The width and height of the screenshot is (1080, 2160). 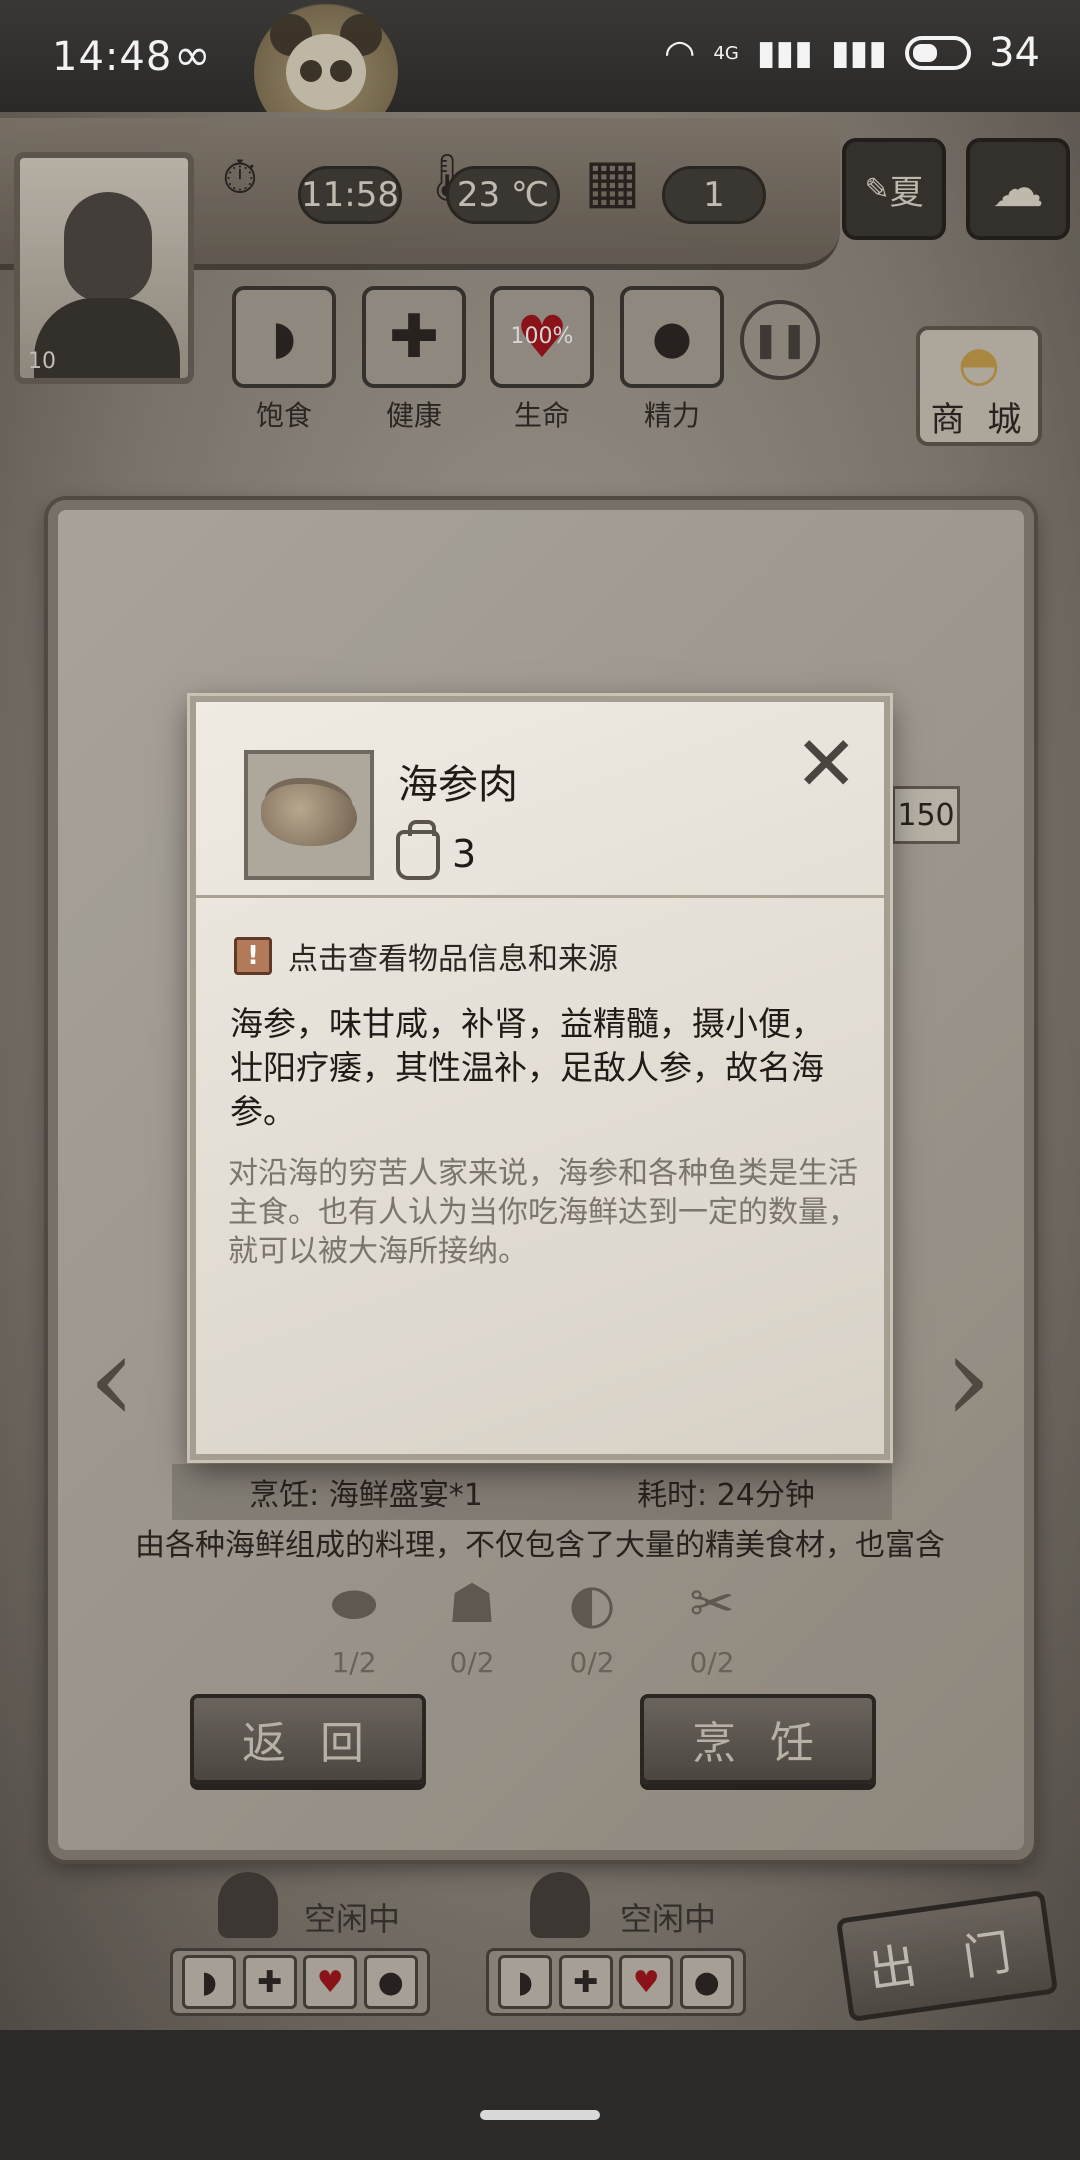 I want to click on network-label: 4G, so click(x=726, y=53).